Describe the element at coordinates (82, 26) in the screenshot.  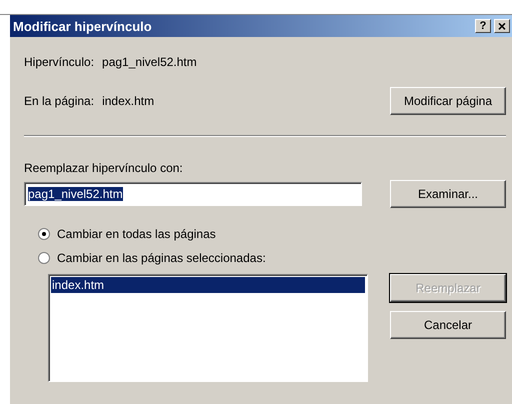
I see `window-title: Modificar hipervínculo` at that location.